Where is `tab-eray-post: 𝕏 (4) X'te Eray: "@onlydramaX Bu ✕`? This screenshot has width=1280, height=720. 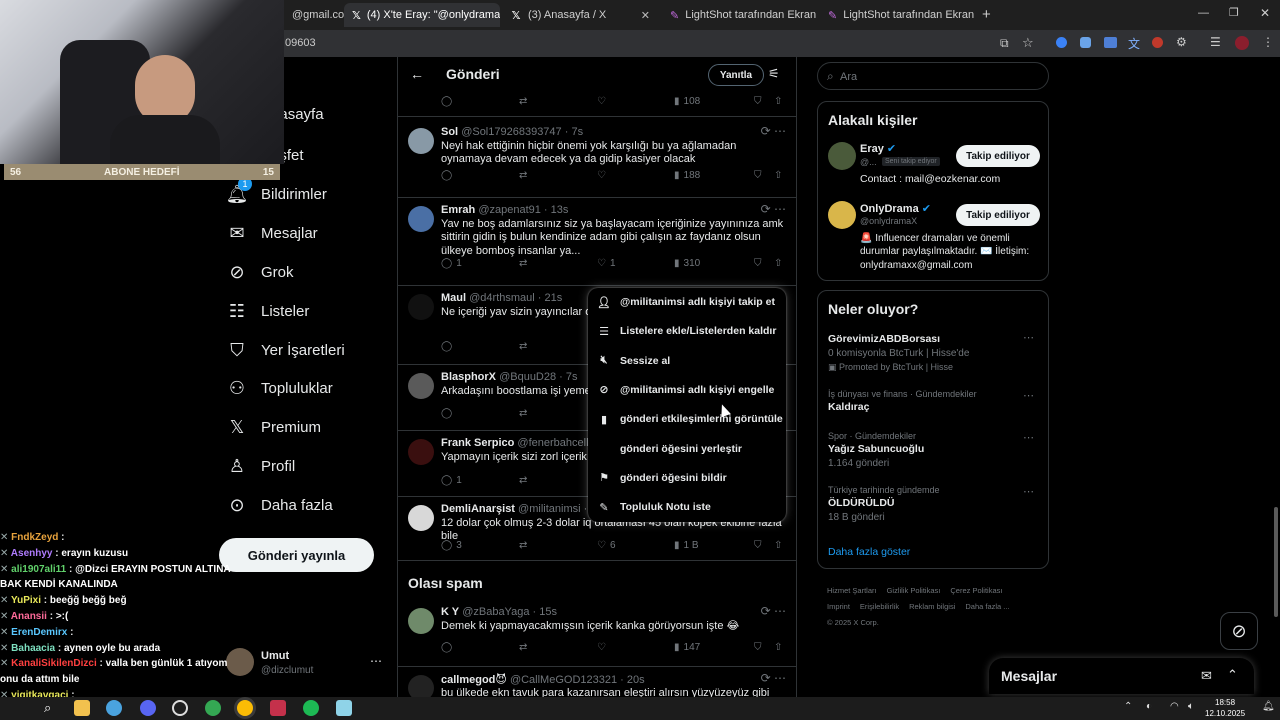
tab-eray-post: 𝕏 (4) X'te Eray: "@onlydramaX Bu ✕ is located at coordinates (422, 15).